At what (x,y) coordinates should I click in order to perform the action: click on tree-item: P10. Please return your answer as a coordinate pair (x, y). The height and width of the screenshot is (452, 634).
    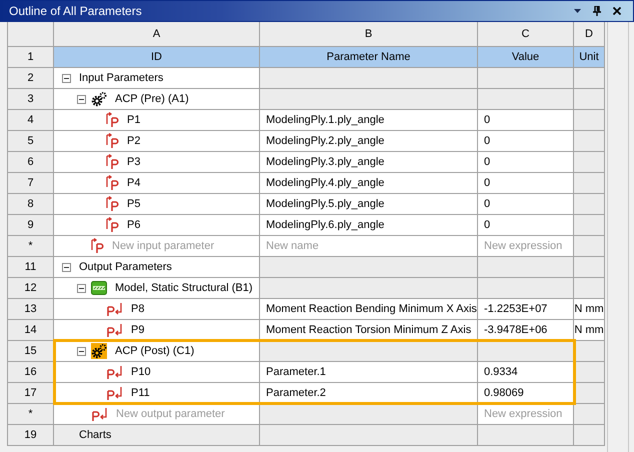
    Looking at the image, I should click on (157, 372).